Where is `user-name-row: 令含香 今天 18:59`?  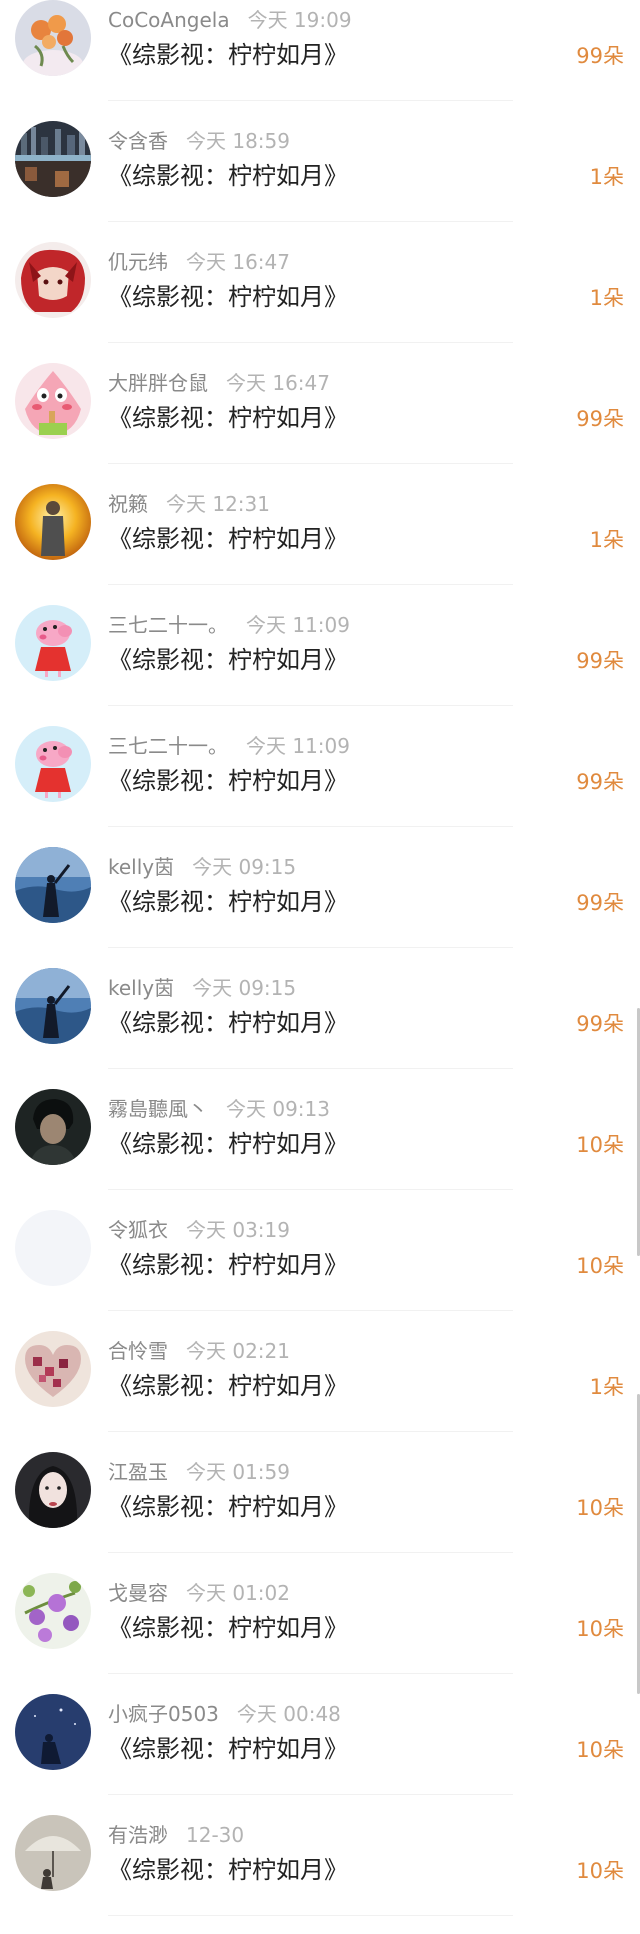 user-name-row: 令含香 今天 18:59 is located at coordinates (199, 141).